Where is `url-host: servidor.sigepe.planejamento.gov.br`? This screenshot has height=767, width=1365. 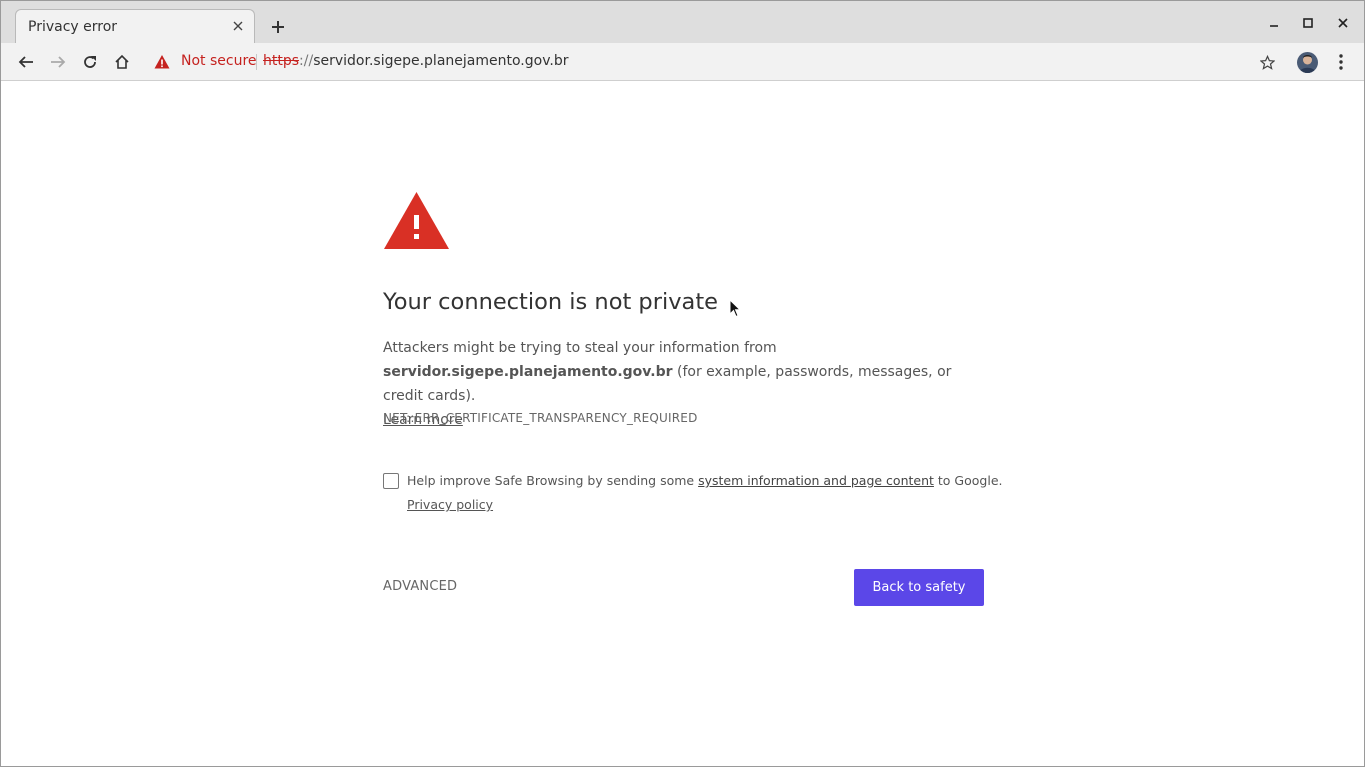
url-host: servidor.sigepe.planejamento.gov.br is located at coordinates (441, 61).